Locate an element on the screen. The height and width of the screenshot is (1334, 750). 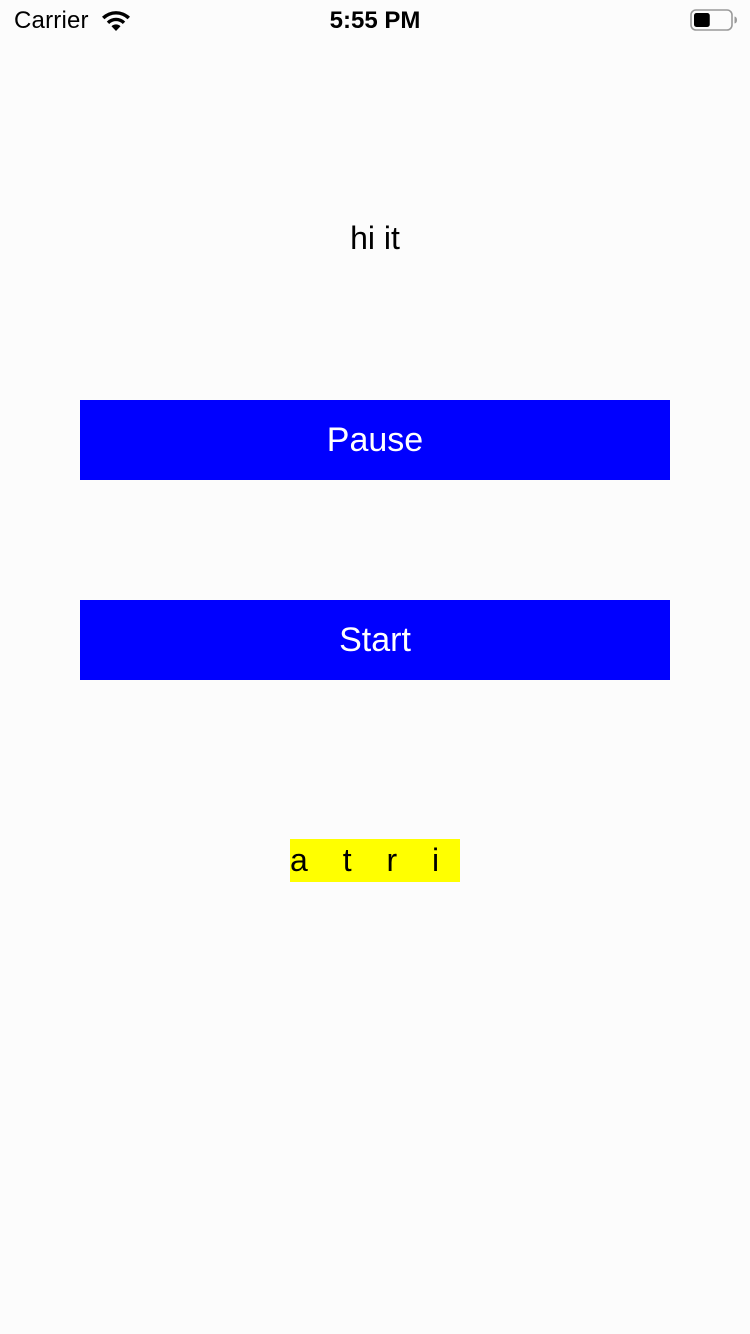
title-label: hi it is located at coordinates (375, 238).